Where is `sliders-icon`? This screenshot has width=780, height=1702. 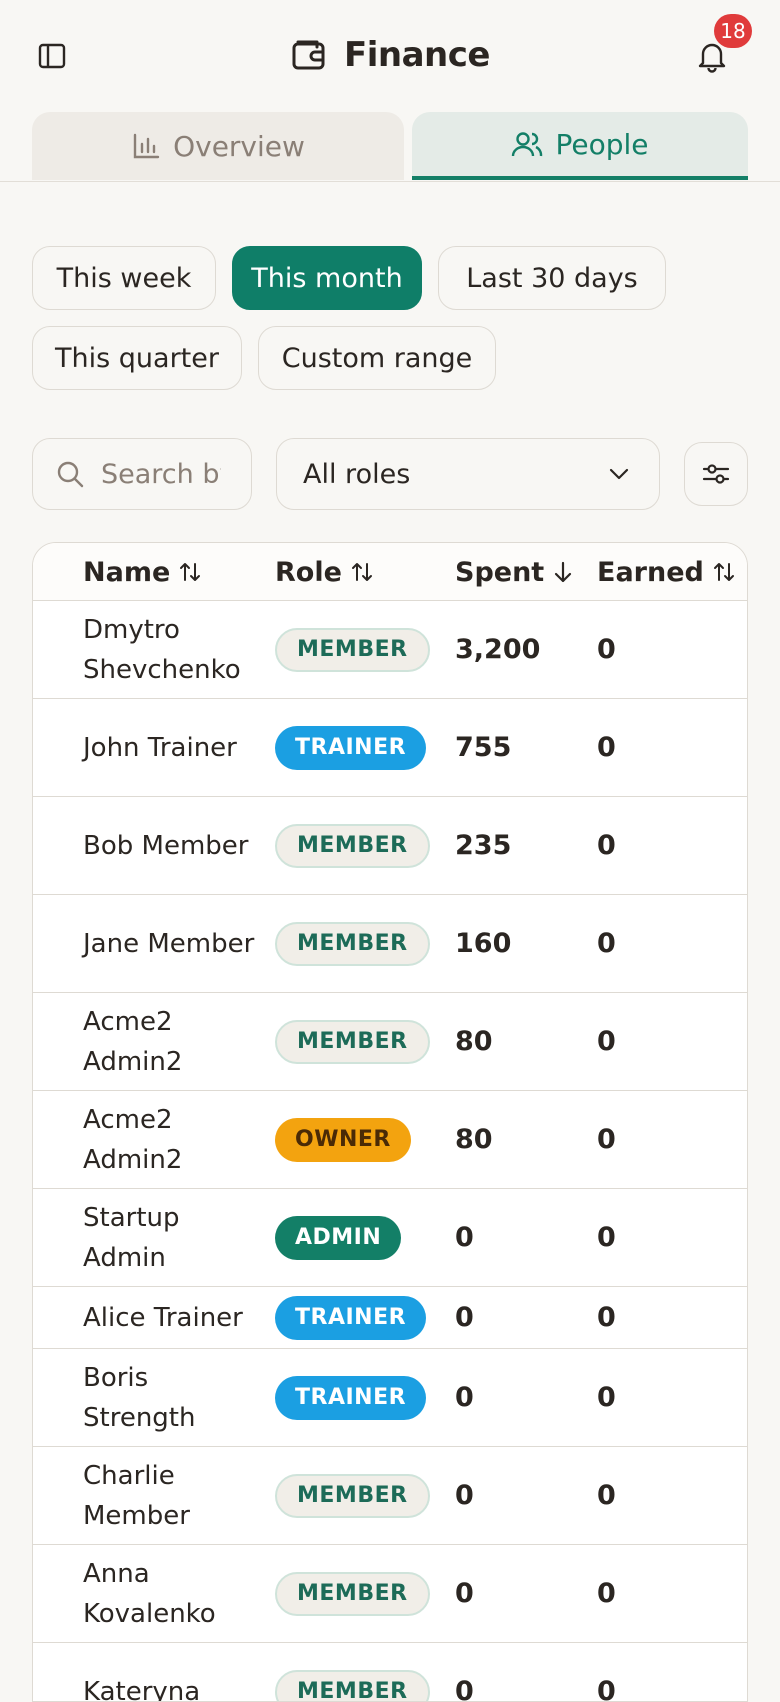 sliders-icon is located at coordinates (716, 474).